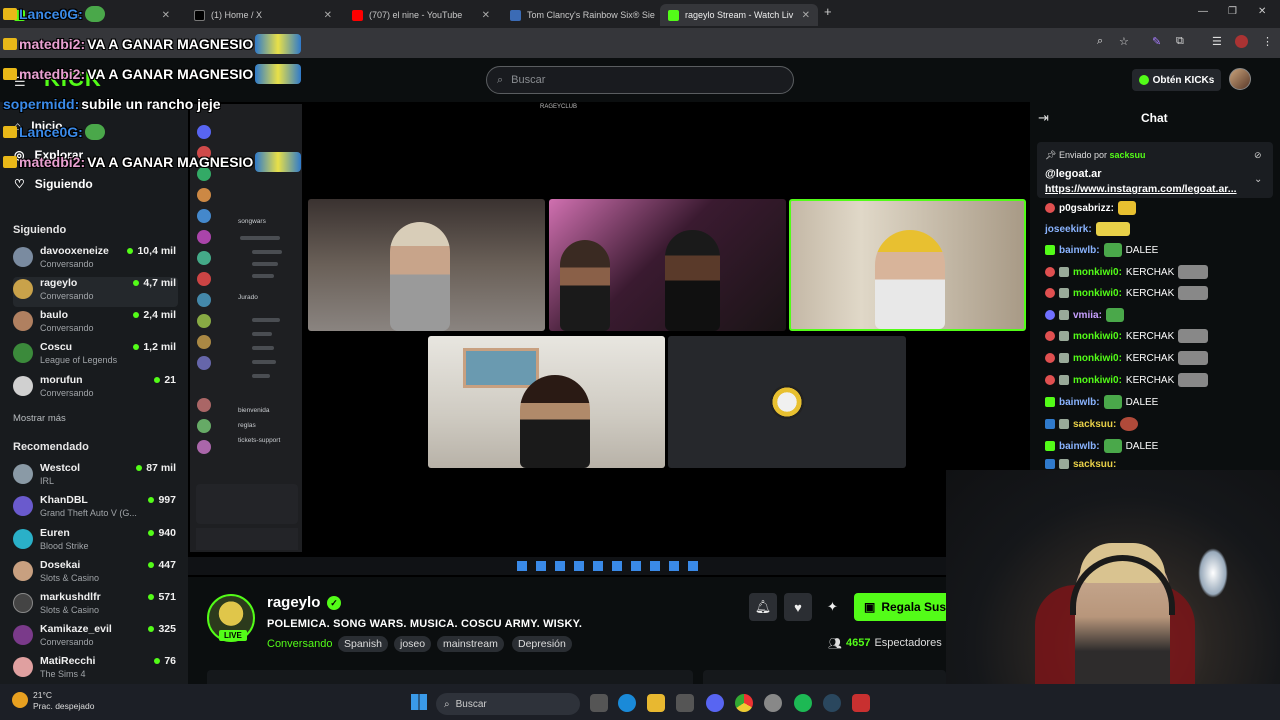  What do you see at coordinates (95, 477) in the screenshot?
I see `sidebar-channel: Westcol IRL 87 mil` at bounding box center [95, 477].